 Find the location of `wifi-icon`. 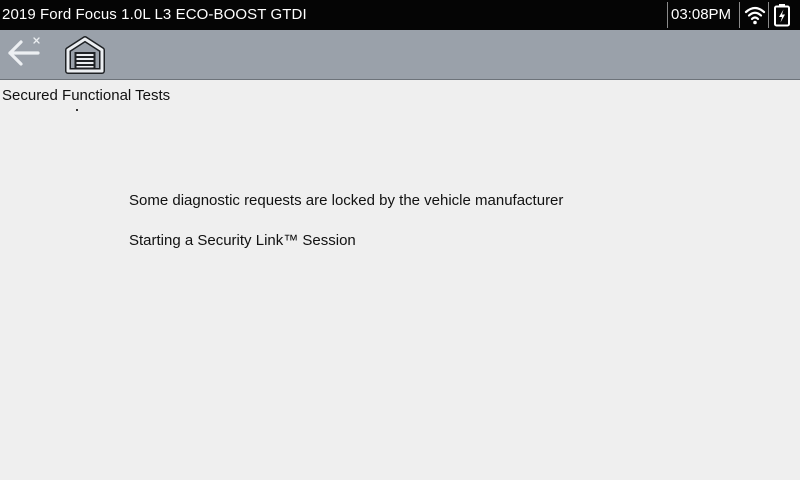

wifi-icon is located at coordinates (755, 15).